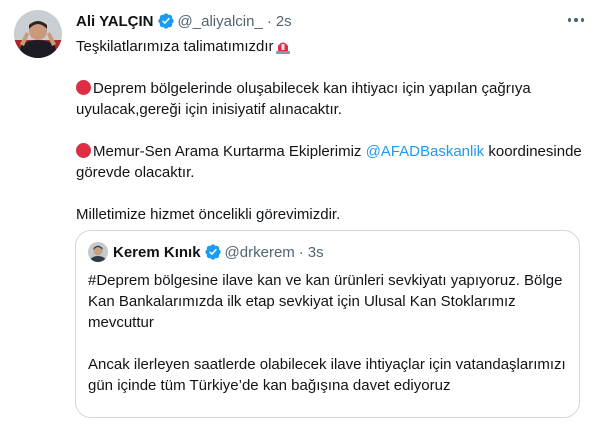 This screenshot has width=605, height=424. I want to click on tweet-line-1-text: Teşkilatlarımıza talimatımızdır, so click(175, 46).